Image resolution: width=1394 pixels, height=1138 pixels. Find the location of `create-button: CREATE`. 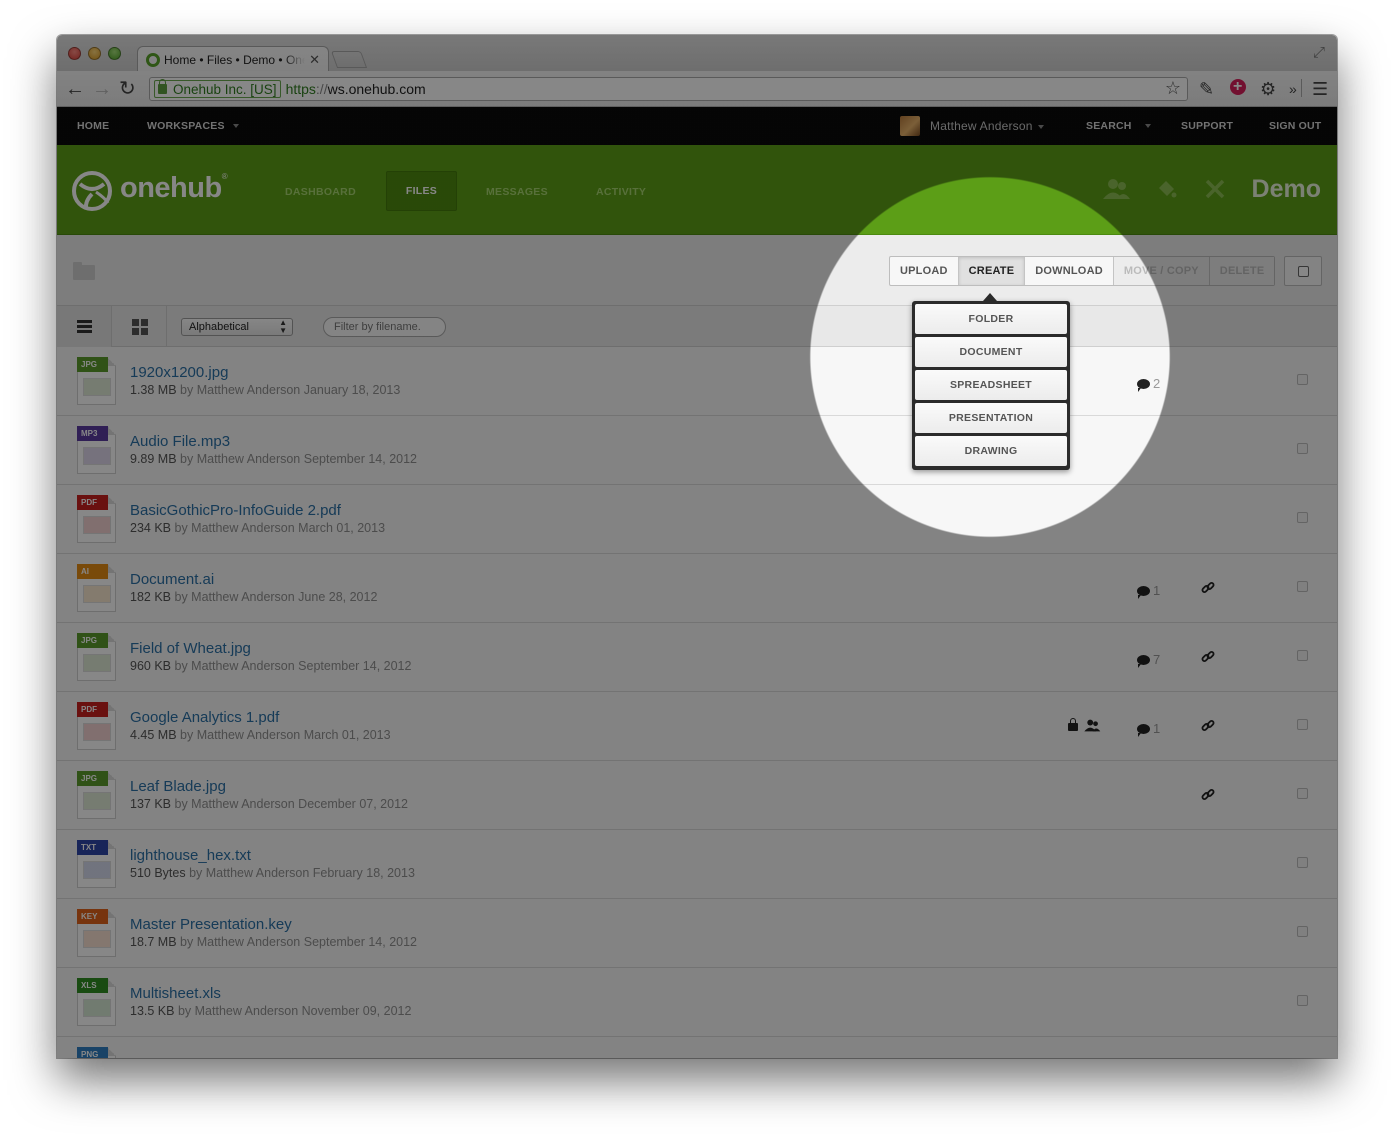

create-button: CREATE is located at coordinates (992, 271).